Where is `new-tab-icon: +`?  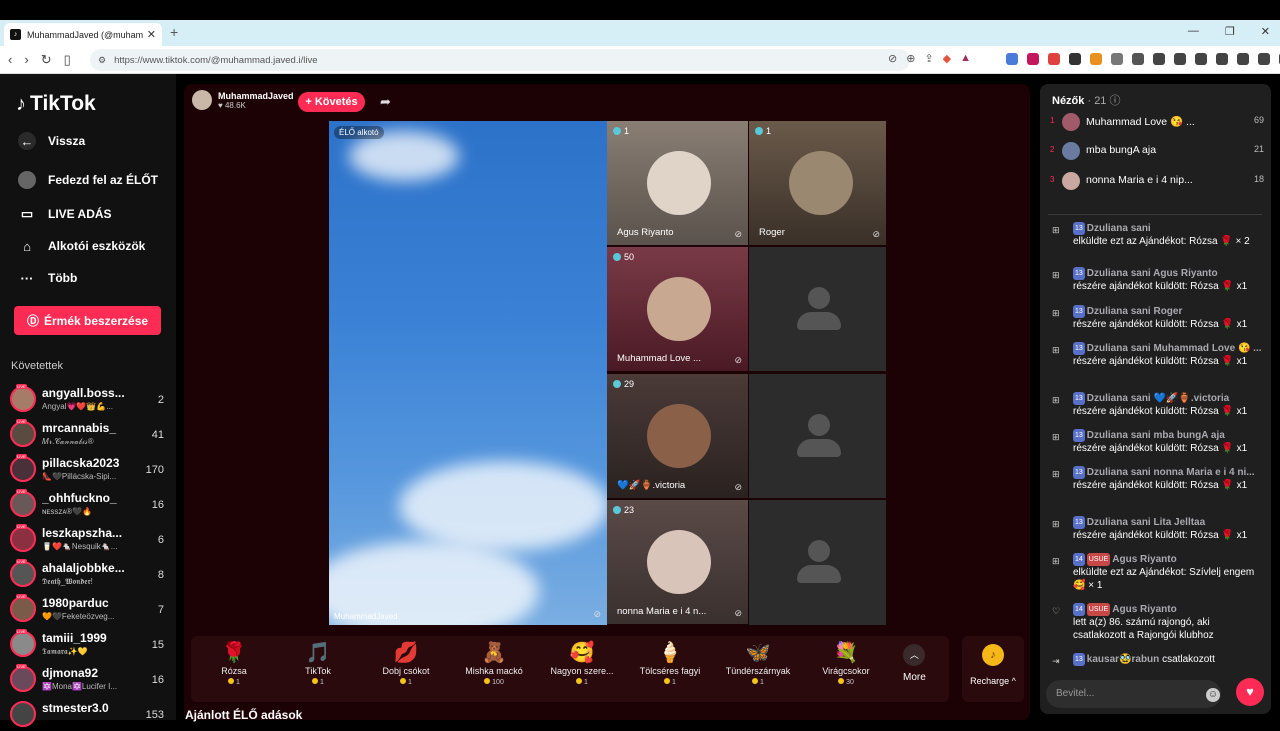 new-tab-icon: + is located at coordinates (174, 32).